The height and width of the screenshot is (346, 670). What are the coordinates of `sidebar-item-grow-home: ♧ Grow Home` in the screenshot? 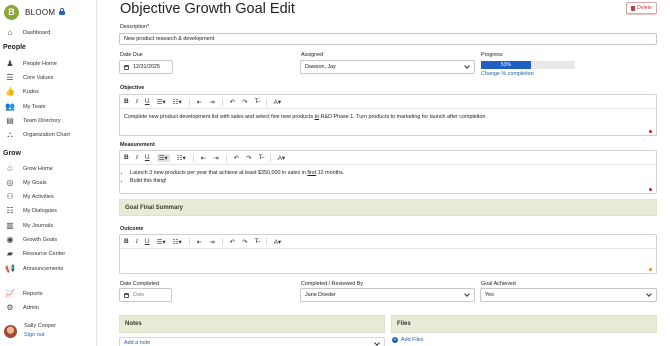 It's located at (29, 169).